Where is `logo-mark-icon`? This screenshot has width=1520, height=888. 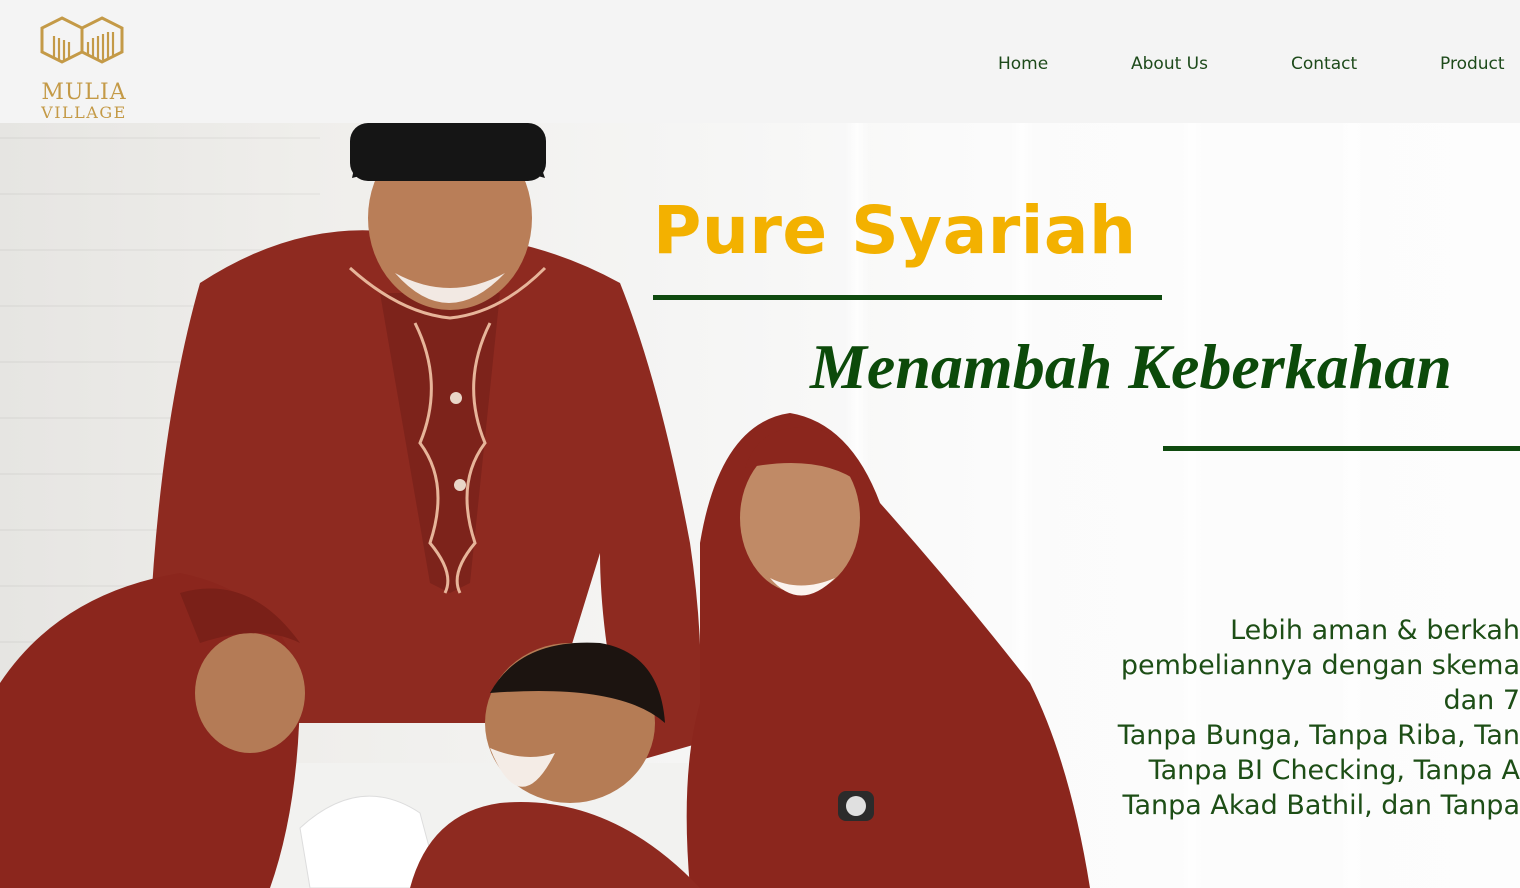 logo-mark-icon is located at coordinates (82, 40).